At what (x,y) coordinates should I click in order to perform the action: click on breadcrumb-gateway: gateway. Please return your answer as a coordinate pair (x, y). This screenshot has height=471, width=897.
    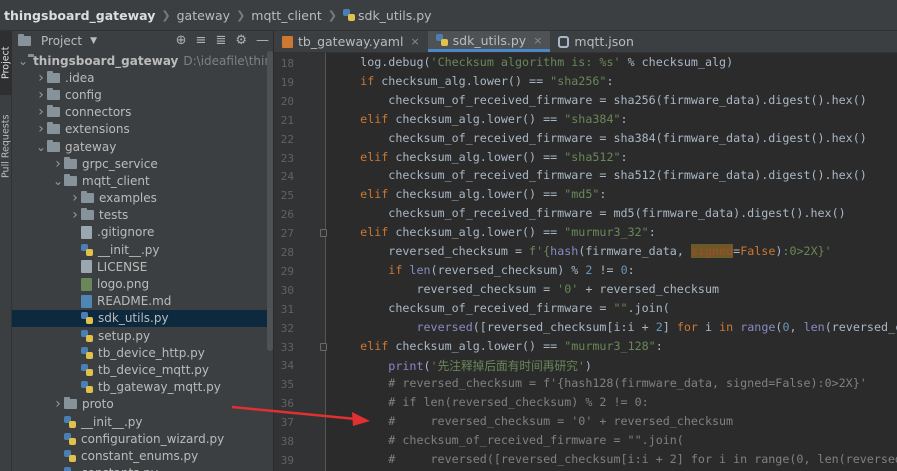
    Looking at the image, I should click on (203, 15).